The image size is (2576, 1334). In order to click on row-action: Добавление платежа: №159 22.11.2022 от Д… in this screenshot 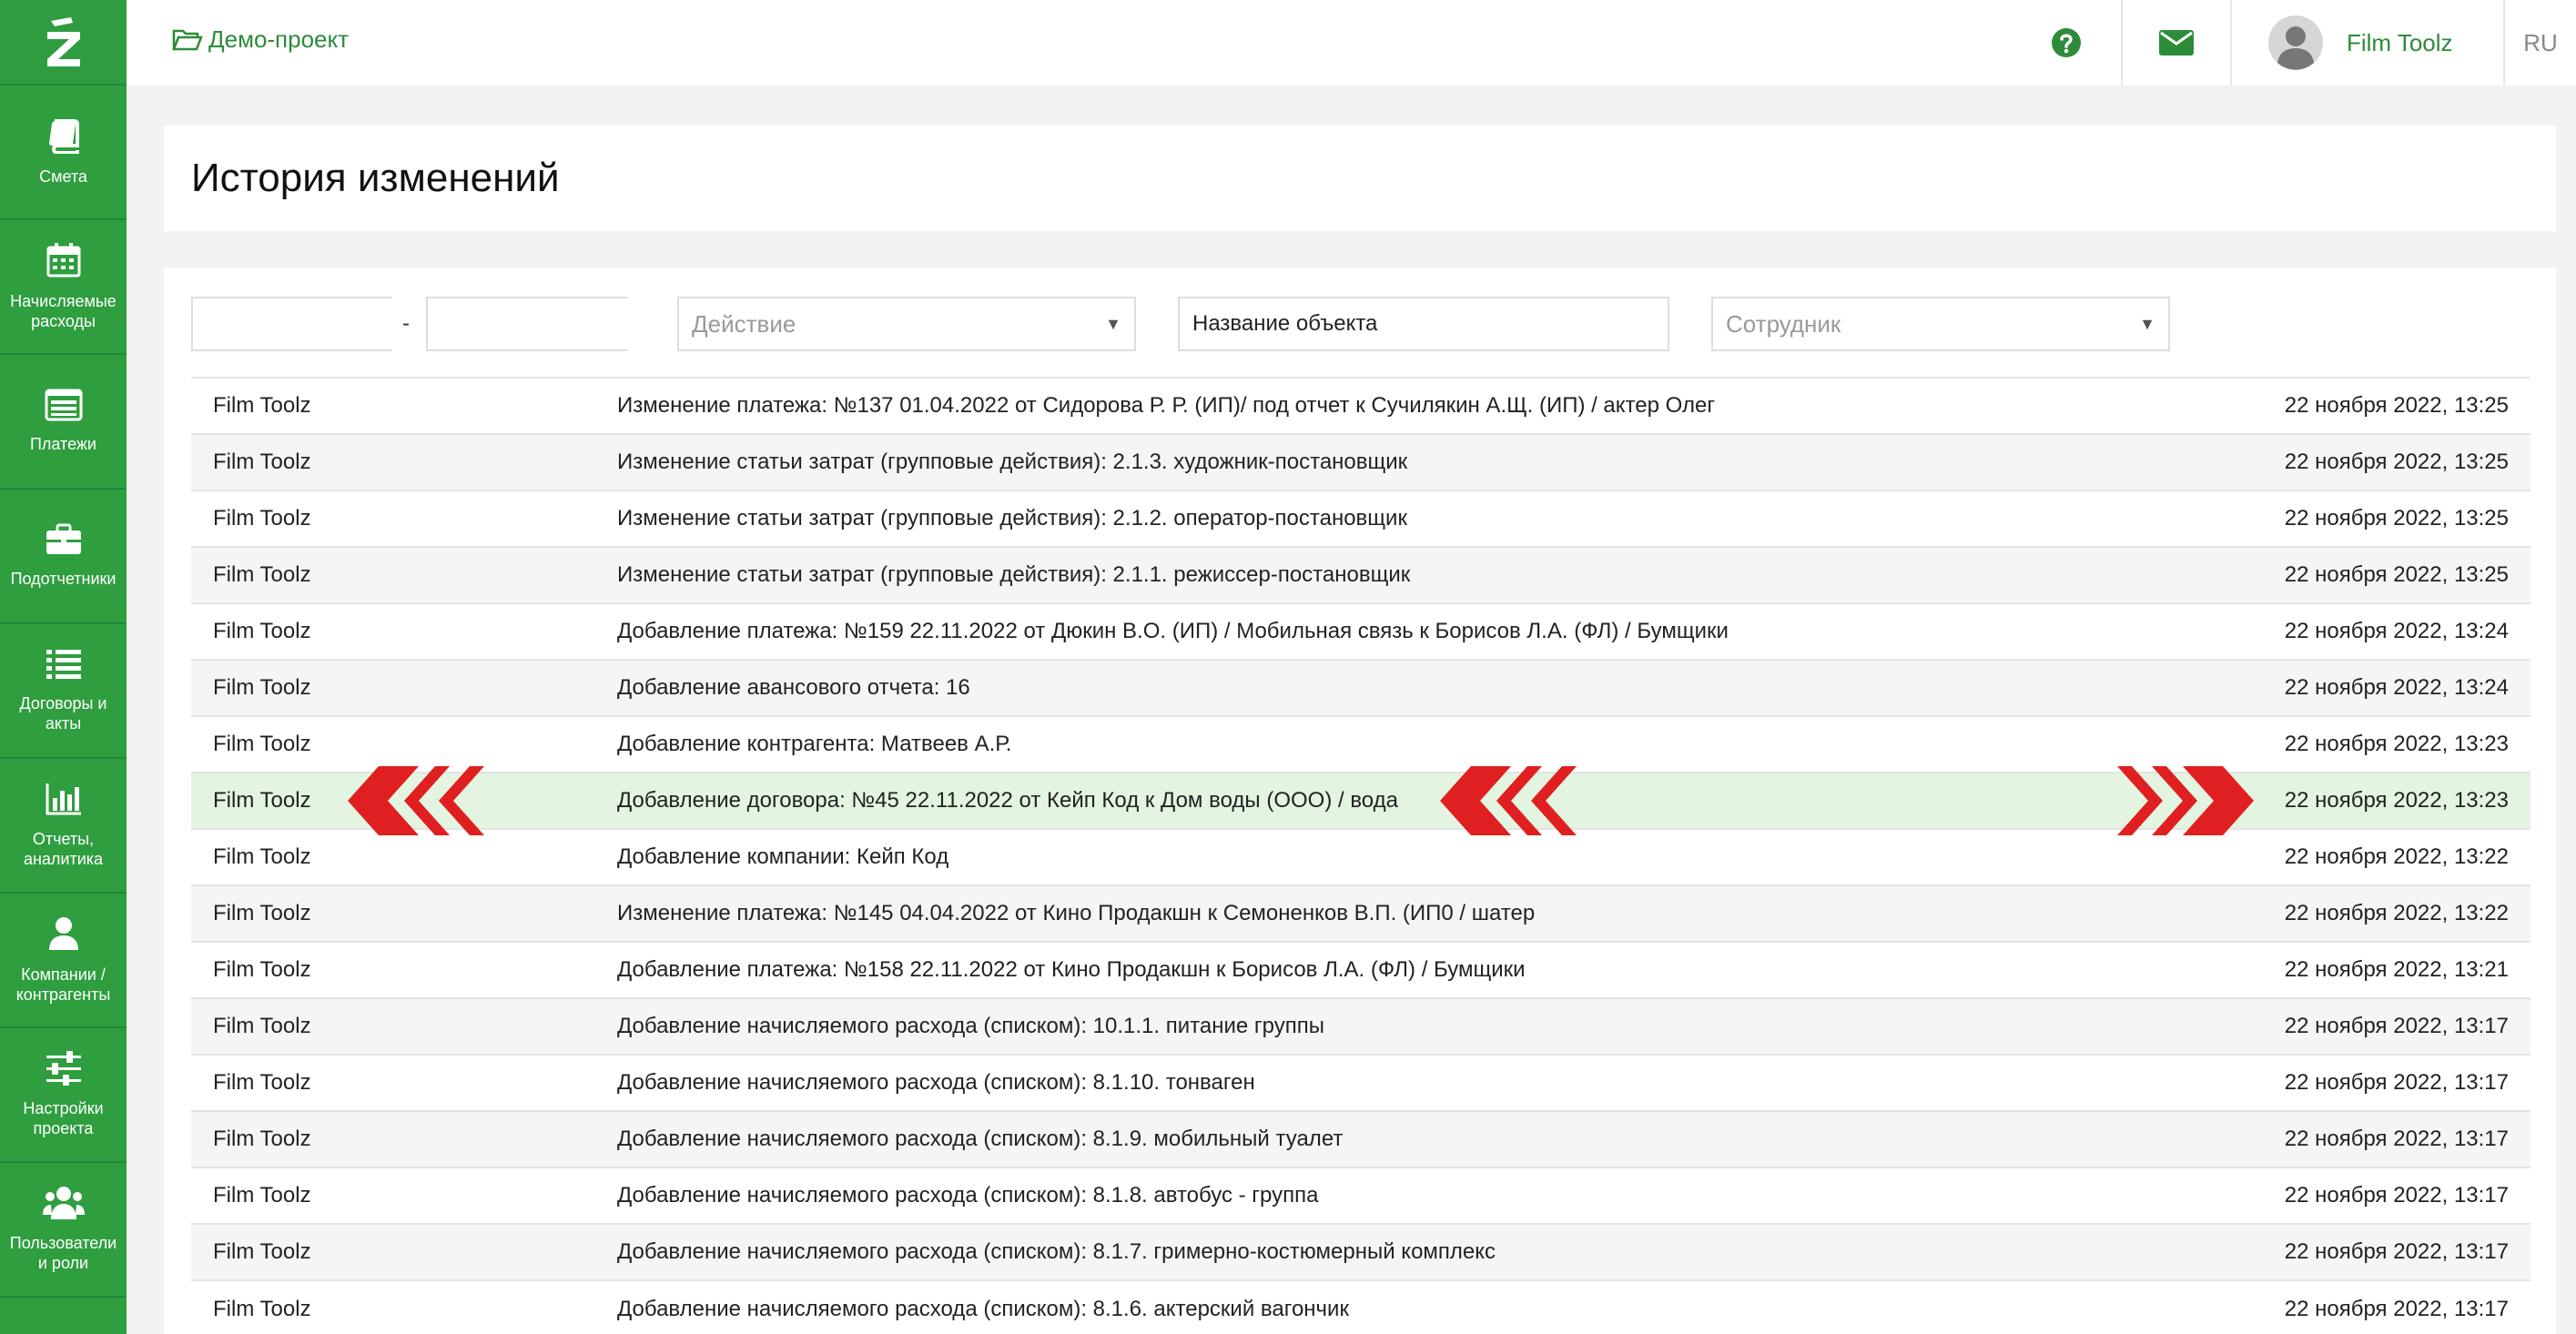, I will do `click(1173, 631)`.